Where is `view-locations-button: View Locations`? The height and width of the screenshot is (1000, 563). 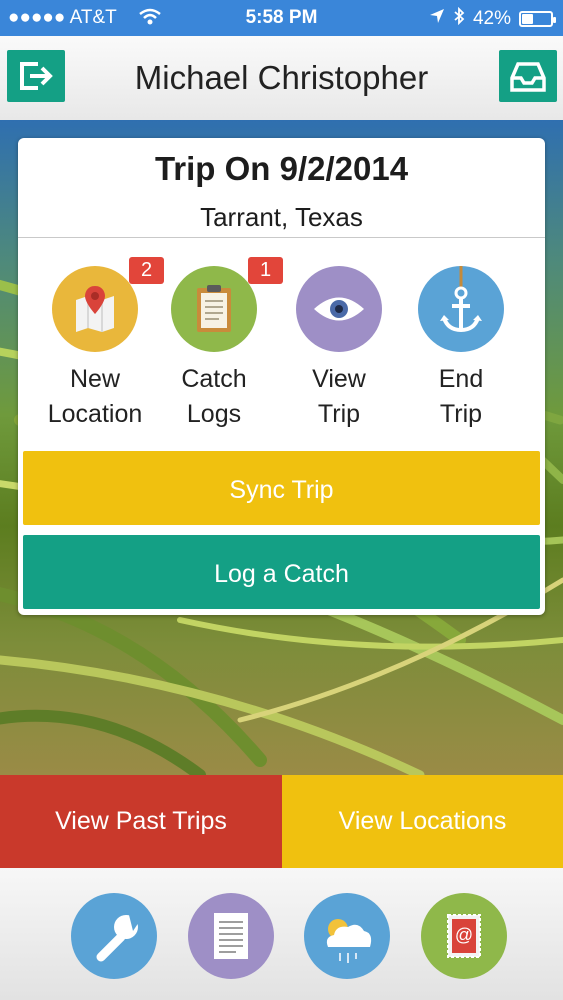 view-locations-button: View Locations is located at coordinates (422, 821).